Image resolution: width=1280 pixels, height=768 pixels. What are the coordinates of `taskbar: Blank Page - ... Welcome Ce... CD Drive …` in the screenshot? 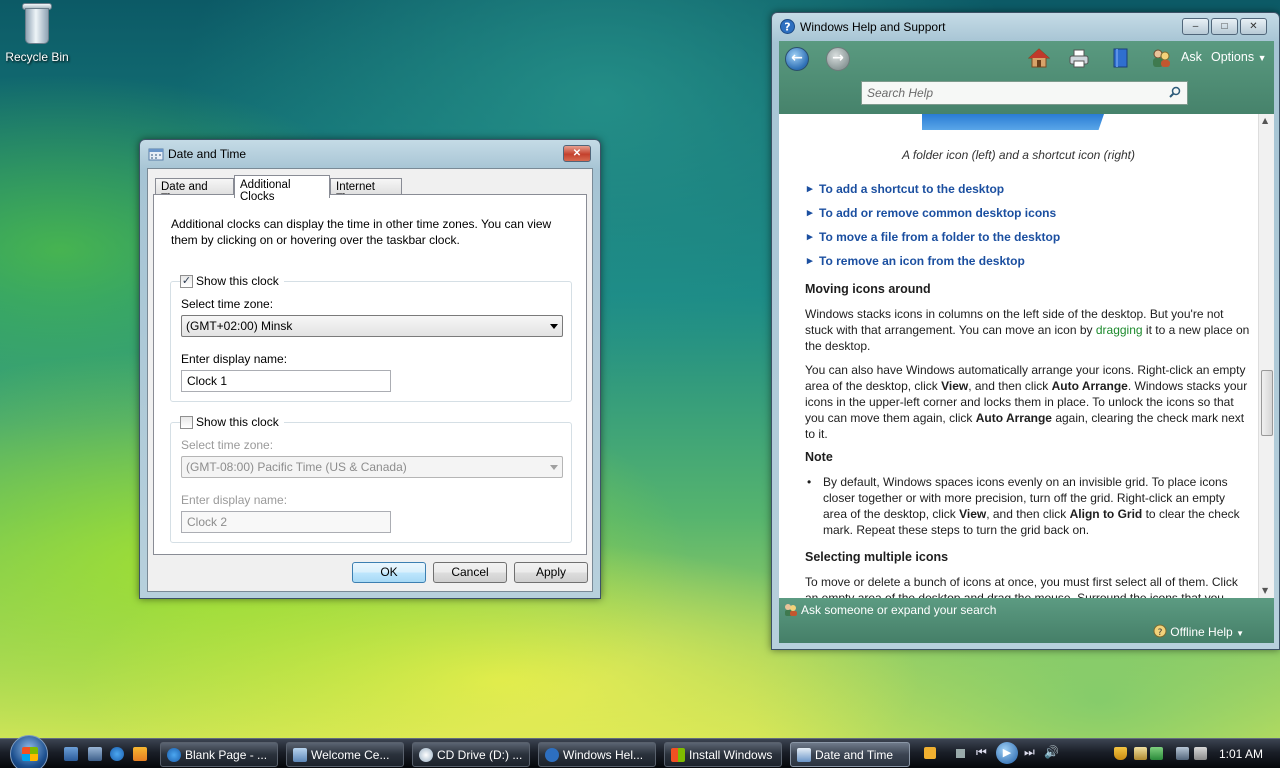 It's located at (640, 751).